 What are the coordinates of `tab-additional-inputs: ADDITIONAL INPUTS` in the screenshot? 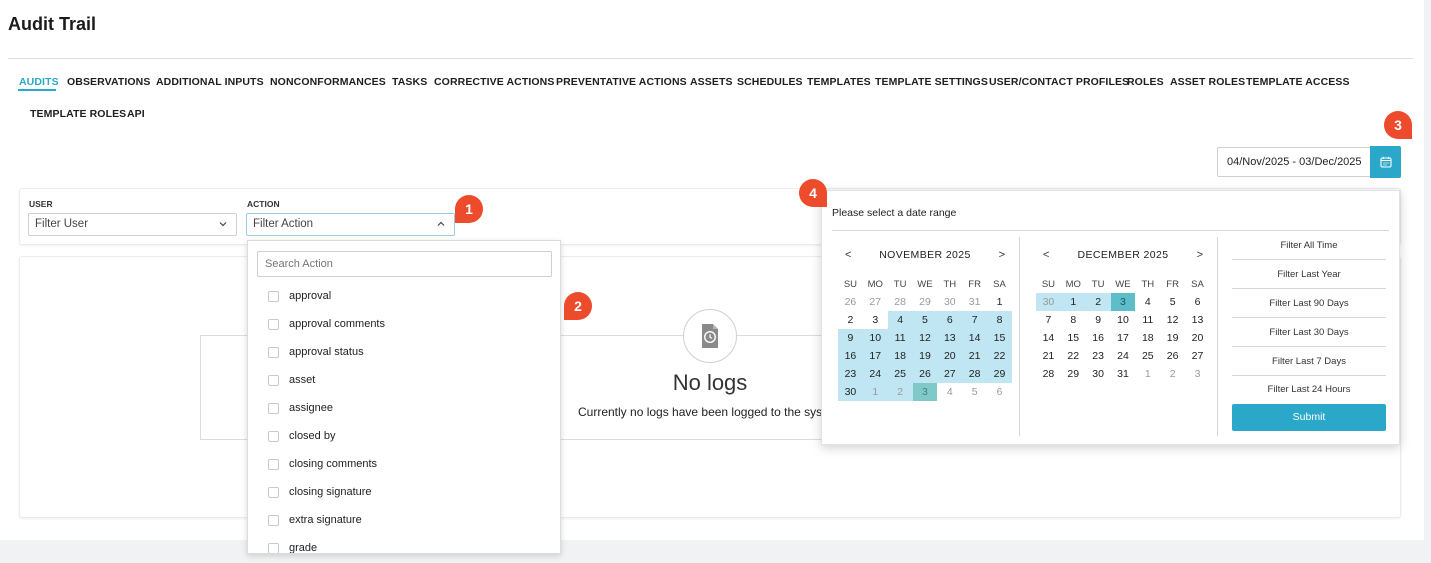 It's located at (210, 82).